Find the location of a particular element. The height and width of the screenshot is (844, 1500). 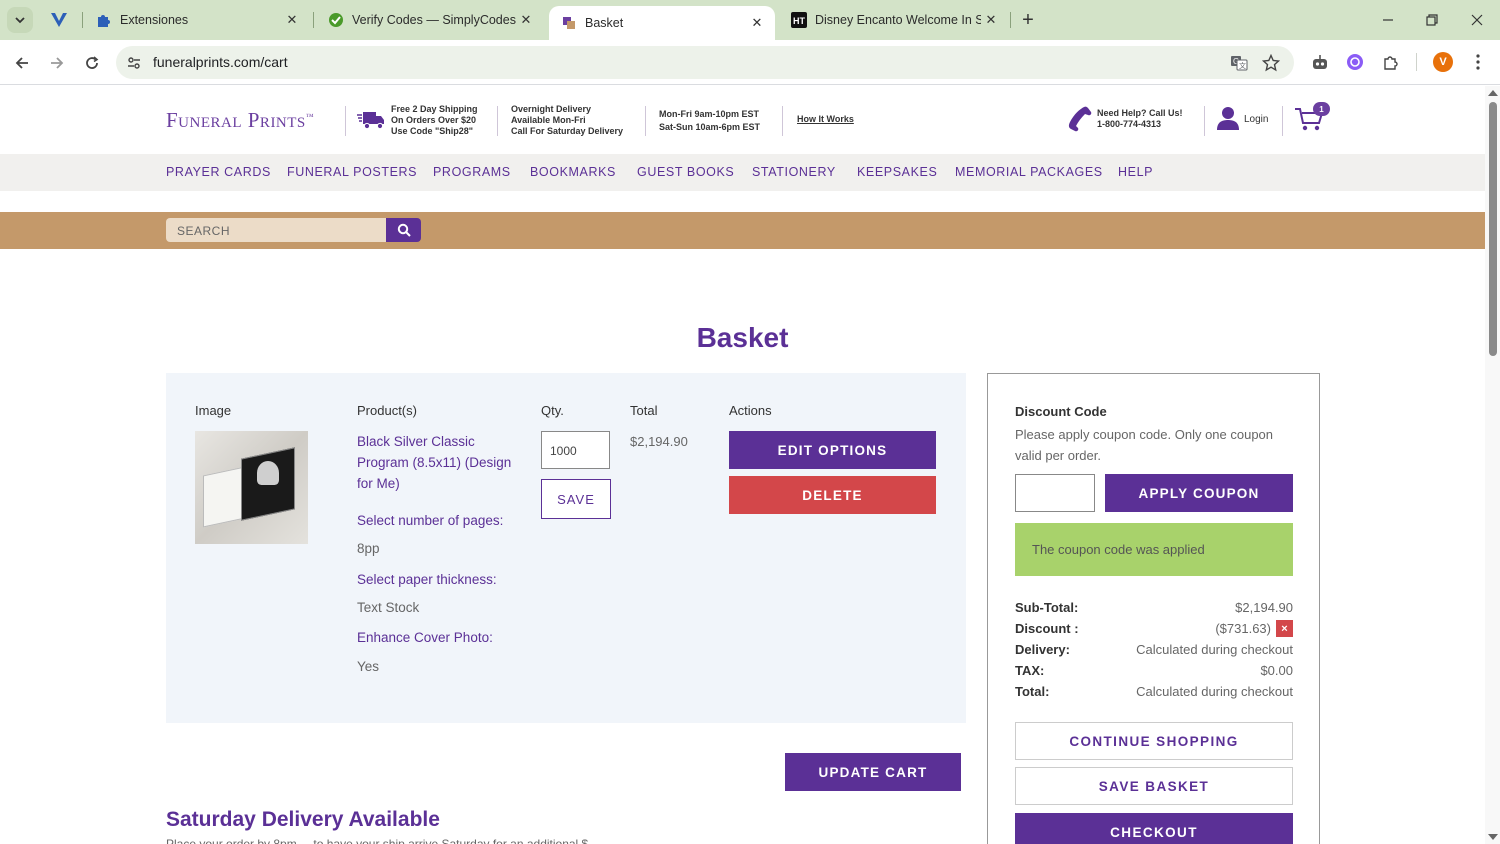

tab-title: Extensiones is located at coordinates (154, 20).